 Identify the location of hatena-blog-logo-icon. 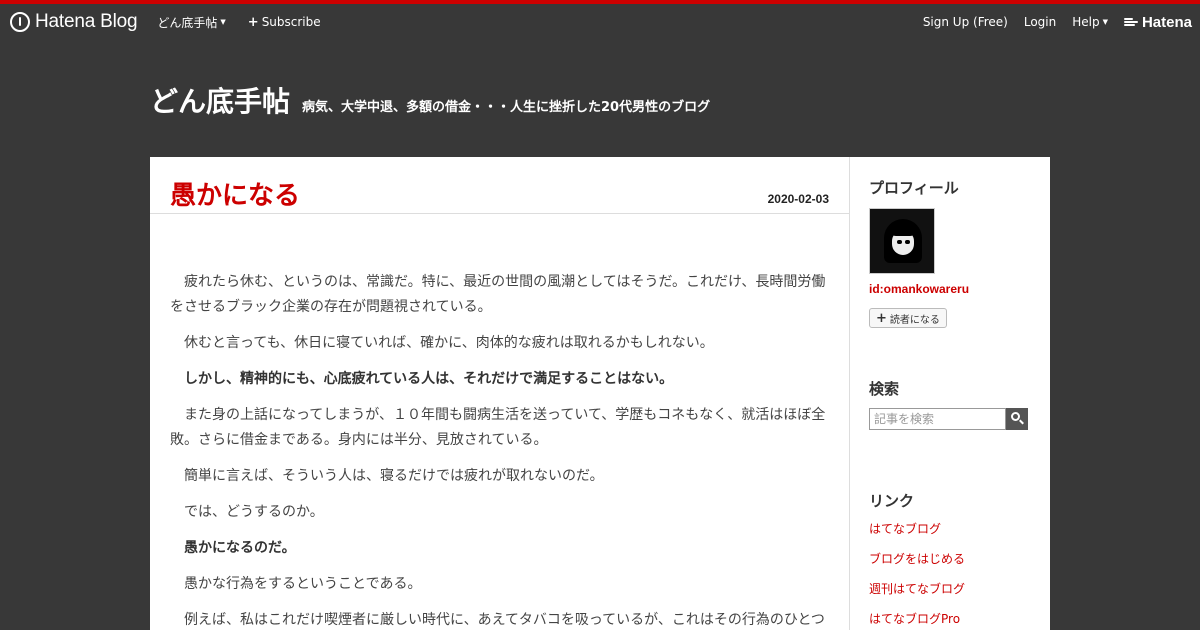
(20, 22).